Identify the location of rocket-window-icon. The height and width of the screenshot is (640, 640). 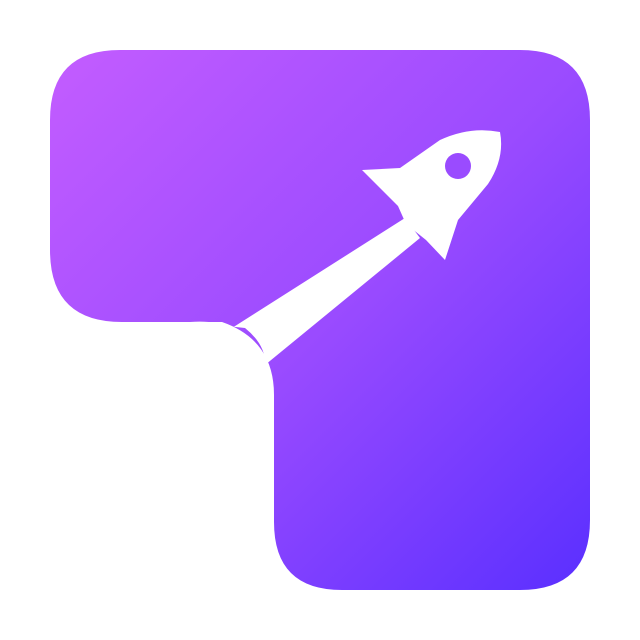
(458, 166).